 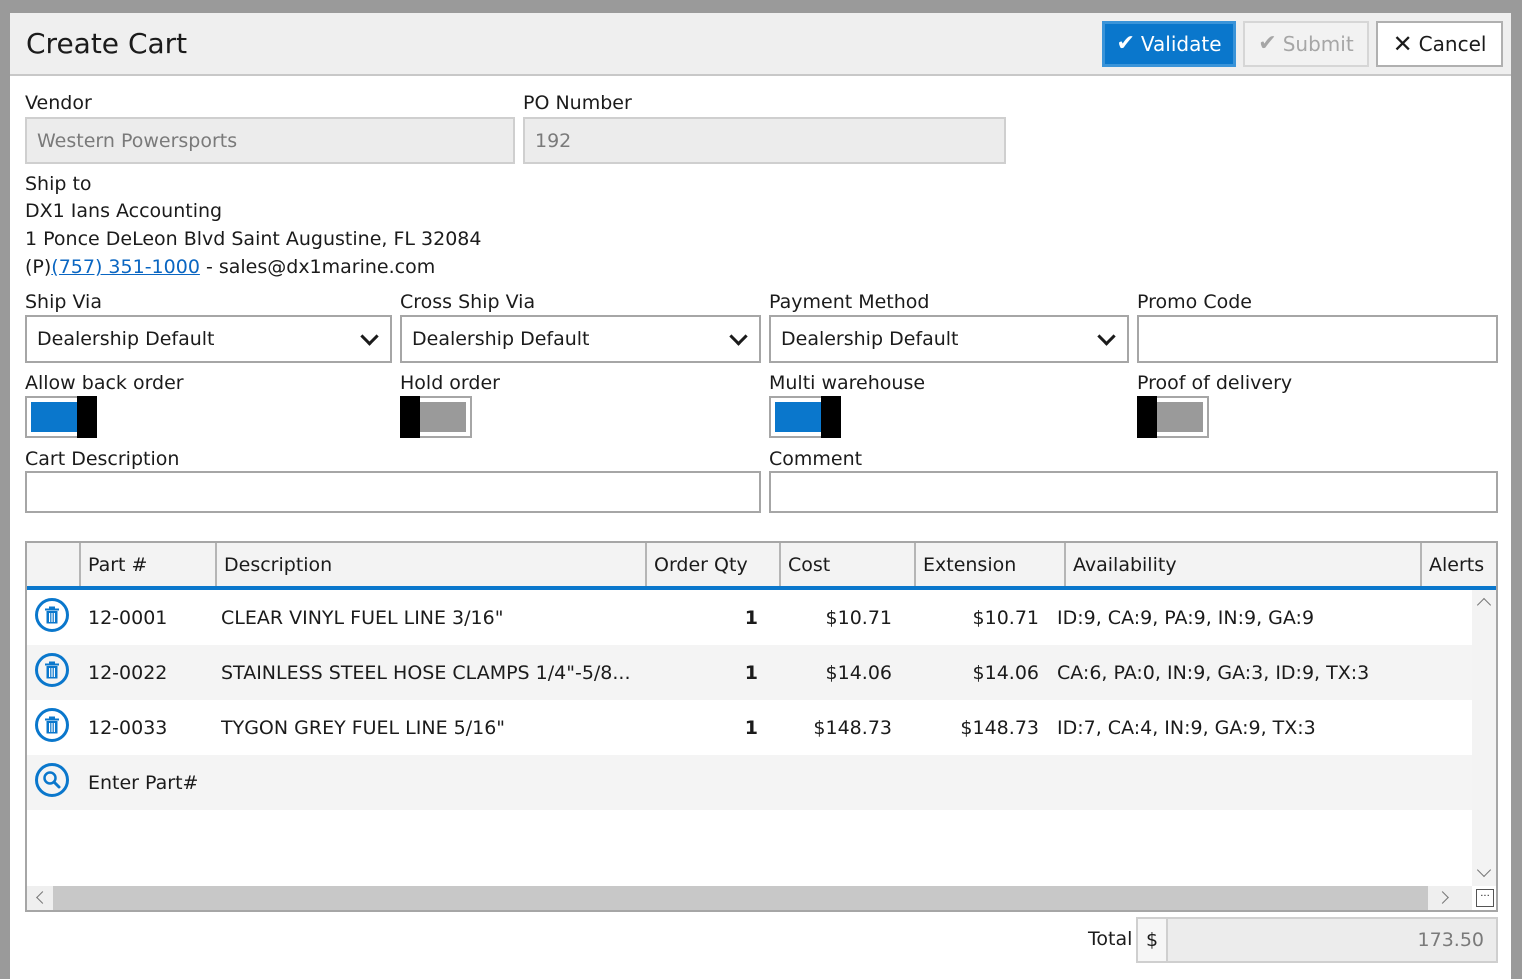 I want to click on comment-input, so click(x=1133, y=492).